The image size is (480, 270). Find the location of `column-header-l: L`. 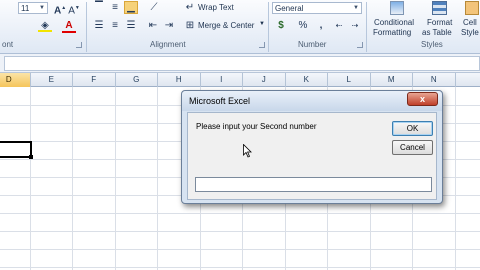

column-header-l: L is located at coordinates (349, 80).